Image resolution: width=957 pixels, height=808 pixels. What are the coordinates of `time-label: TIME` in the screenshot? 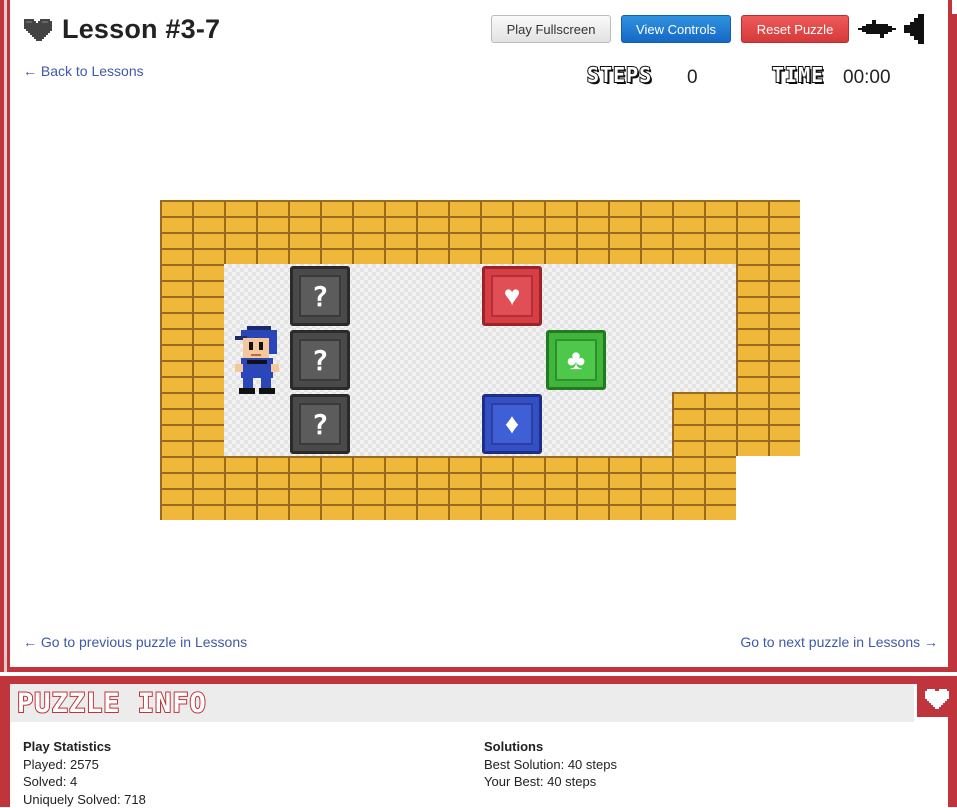 It's located at (798, 75).